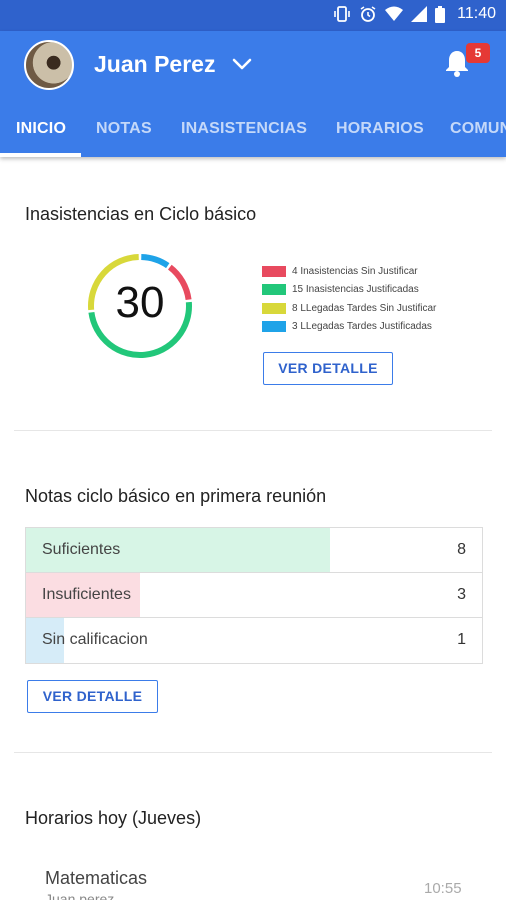 This screenshot has height=900, width=506. What do you see at coordinates (362, 327) in the screenshot?
I see `legend-label: 3 LLegadas Tardes Justificadas` at bounding box center [362, 327].